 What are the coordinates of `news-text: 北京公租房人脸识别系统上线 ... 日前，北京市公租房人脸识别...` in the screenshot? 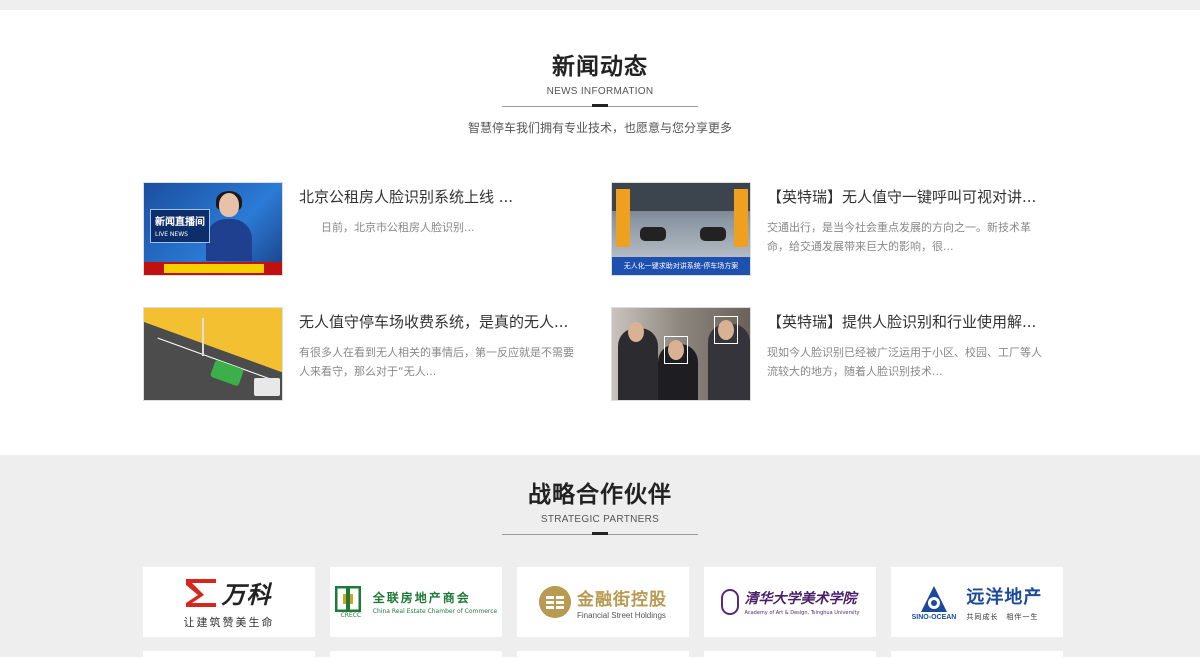 It's located at (441, 229).